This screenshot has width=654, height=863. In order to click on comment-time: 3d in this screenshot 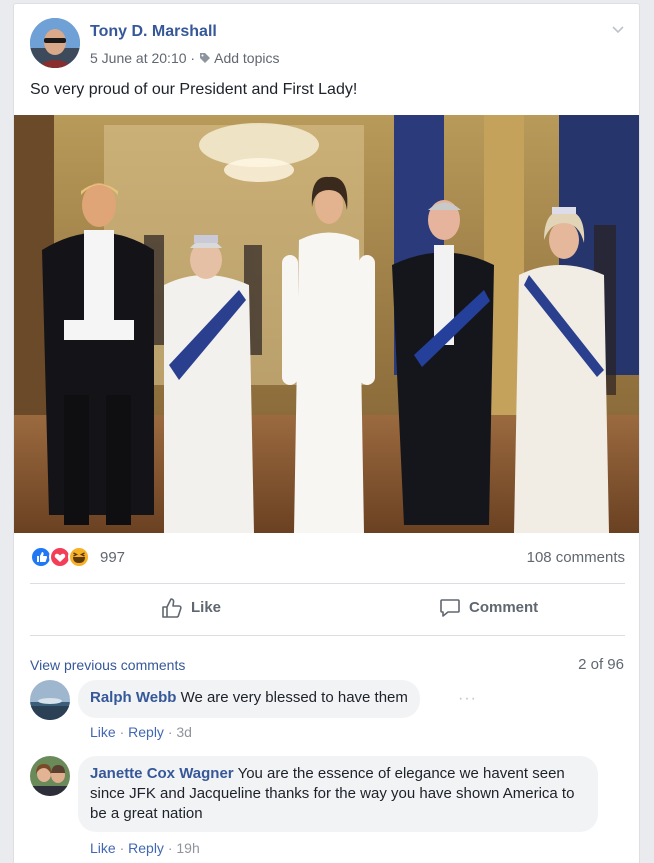, I will do `click(184, 732)`.